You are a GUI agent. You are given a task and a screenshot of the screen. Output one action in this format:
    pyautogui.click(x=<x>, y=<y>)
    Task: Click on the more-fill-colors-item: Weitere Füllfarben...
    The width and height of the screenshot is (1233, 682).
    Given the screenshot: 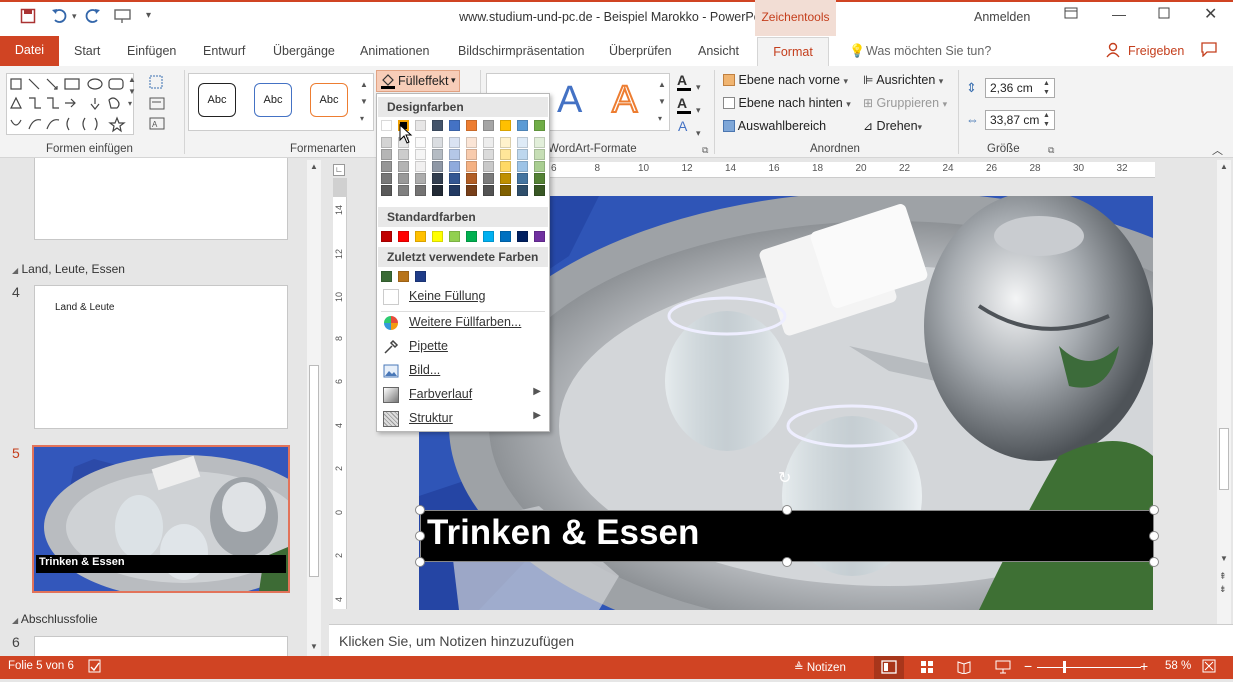 What is the action you would take?
    pyautogui.click(x=463, y=323)
    